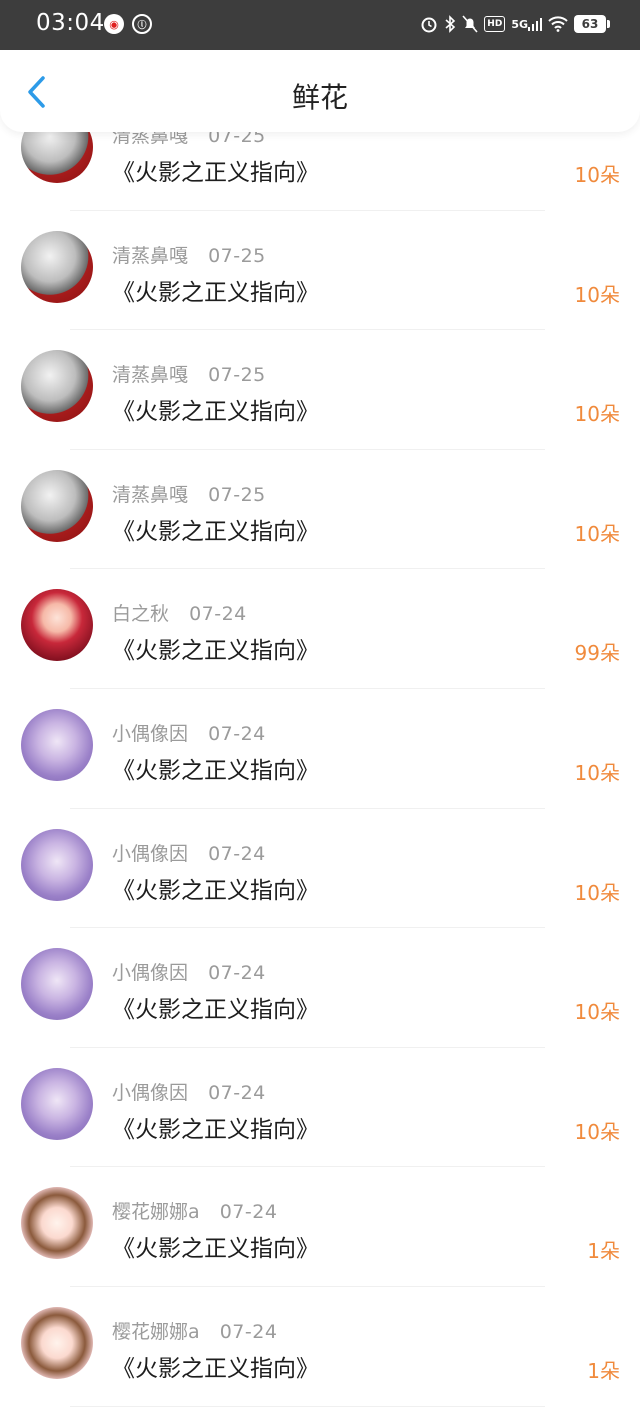 The width and height of the screenshot is (640, 1427). What do you see at coordinates (140, 614) in the screenshot?
I see `user-name: 白之秋` at bounding box center [140, 614].